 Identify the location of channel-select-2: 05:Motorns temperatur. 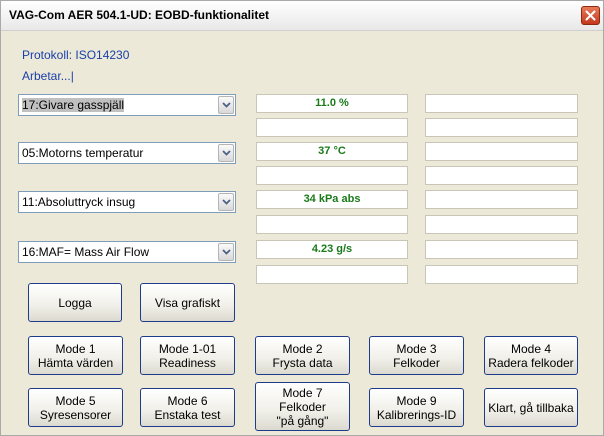
(127, 153).